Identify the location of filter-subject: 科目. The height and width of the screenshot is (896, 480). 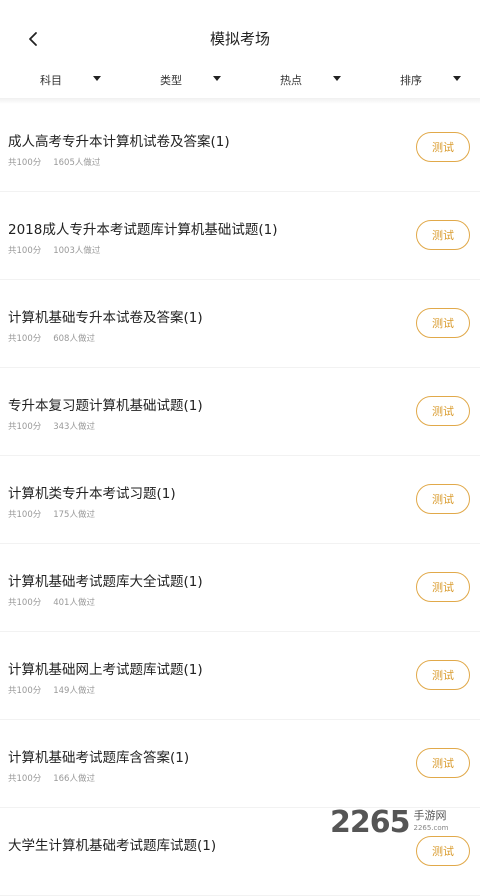
(60, 79).